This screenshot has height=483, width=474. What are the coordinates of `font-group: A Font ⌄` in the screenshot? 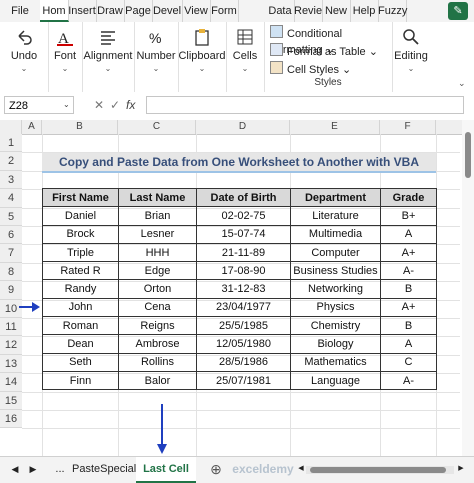 It's located at (65, 57).